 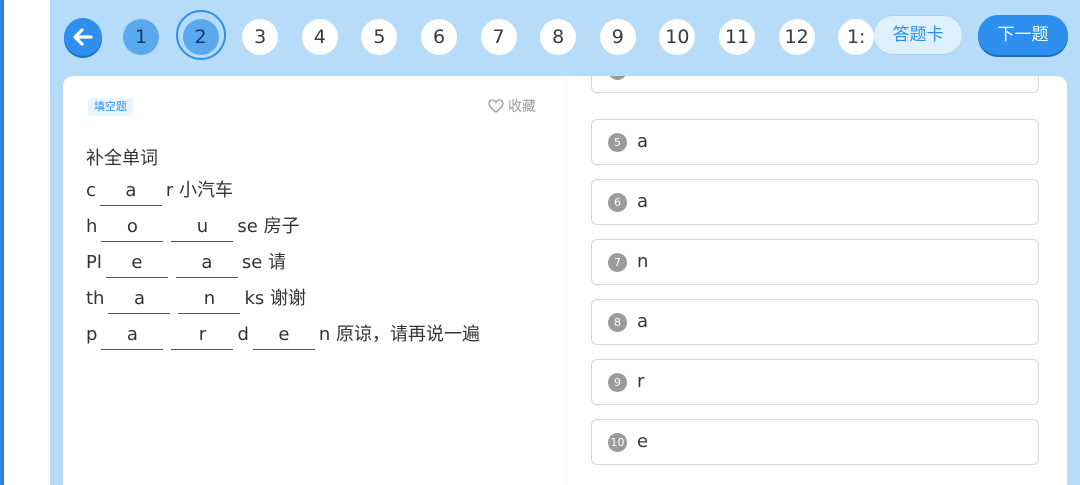 What do you see at coordinates (617, 37) in the screenshot?
I see `question-number-9: 9` at bounding box center [617, 37].